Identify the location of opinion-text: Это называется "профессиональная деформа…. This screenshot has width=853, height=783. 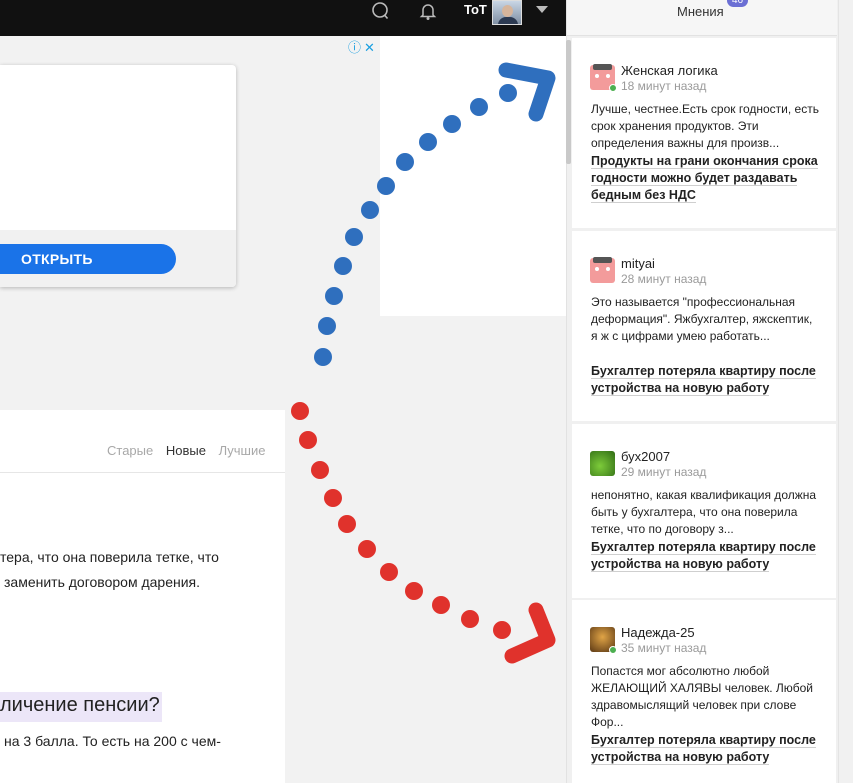
(706, 319).